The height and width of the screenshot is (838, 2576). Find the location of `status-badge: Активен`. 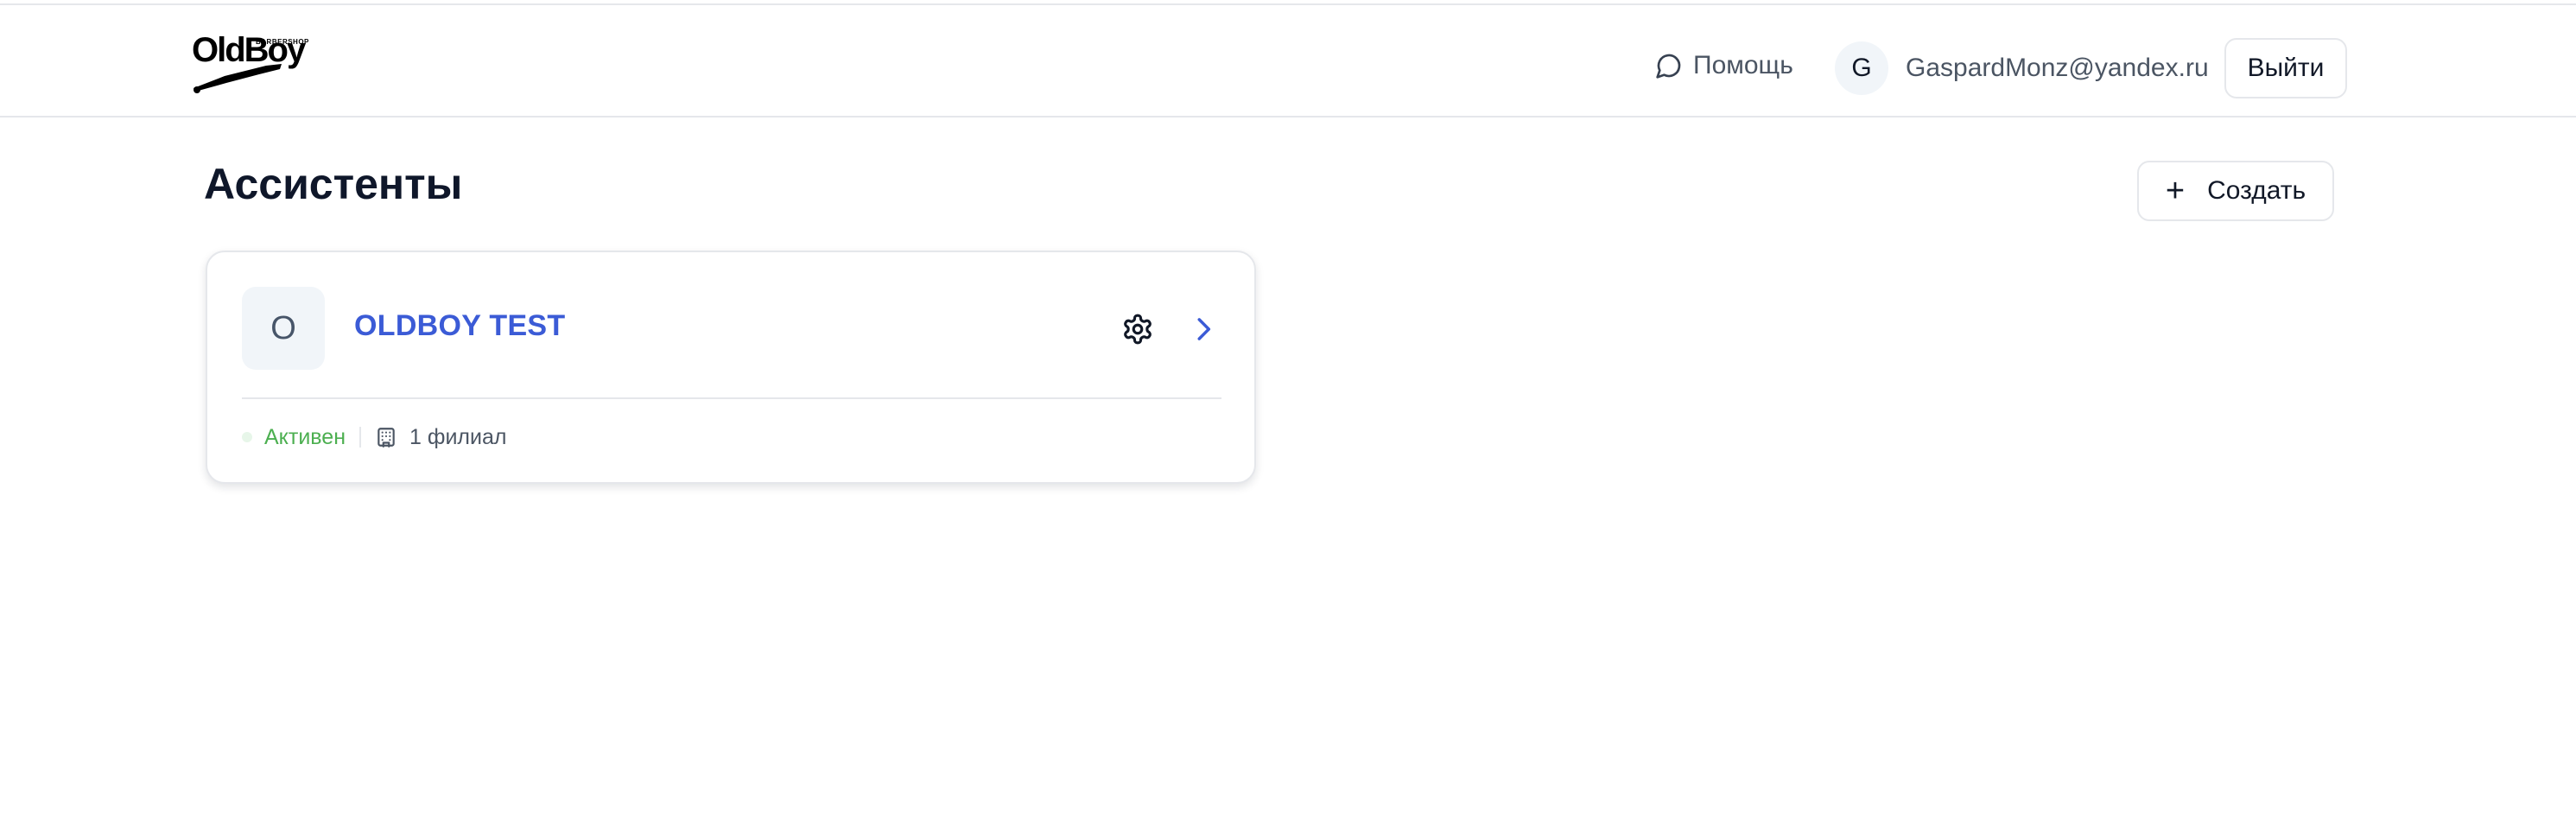

status-badge: Активен is located at coordinates (305, 436).